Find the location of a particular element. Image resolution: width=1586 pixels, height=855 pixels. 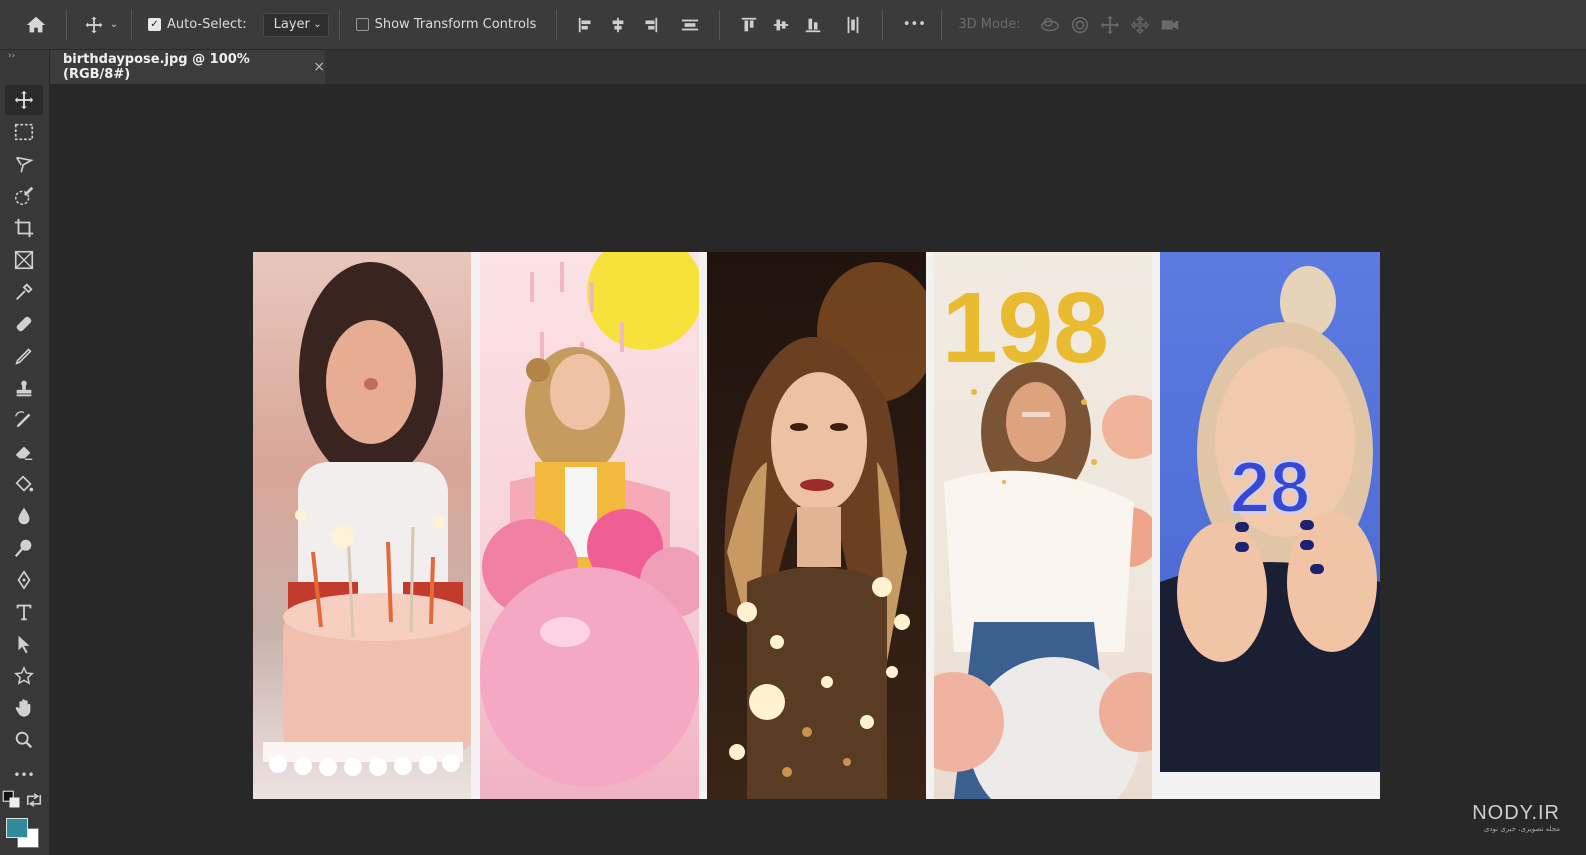

3d-rotate-icon is located at coordinates (1050, 25).